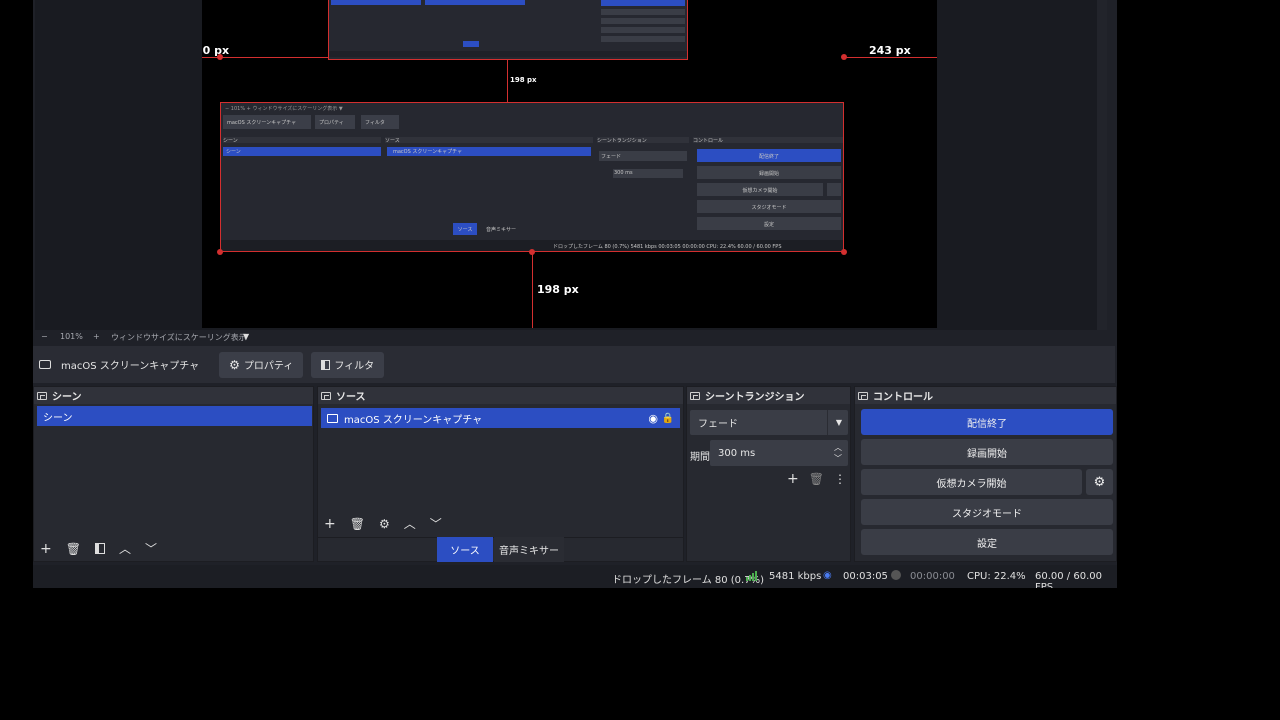 The width and height of the screenshot is (1280, 720). Describe the element at coordinates (769, 422) in the screenshot. I see `transition-type-select: フェード ▼` at that location.